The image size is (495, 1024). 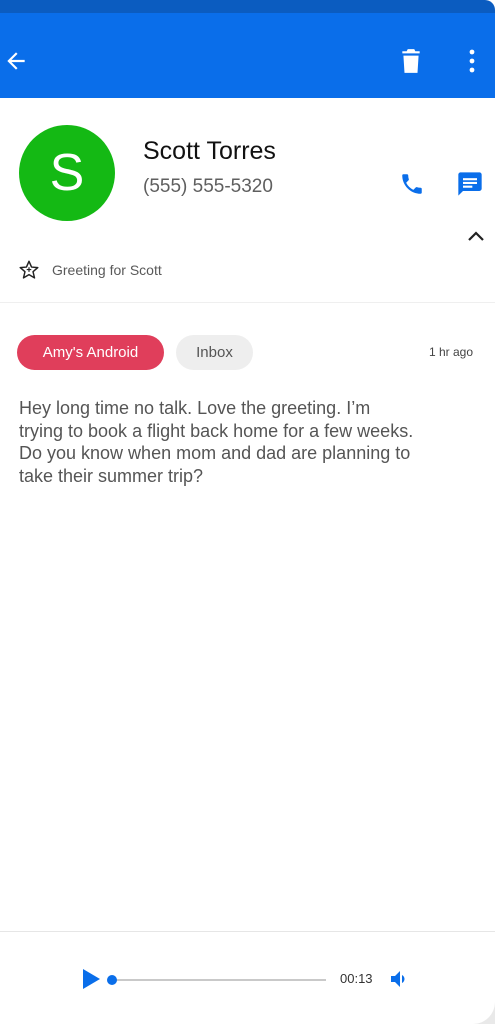 What do you see at coordinates (214, 352) in the screenshot?
I see `folder-chip: Inbox` at bounding box center [214, 352].